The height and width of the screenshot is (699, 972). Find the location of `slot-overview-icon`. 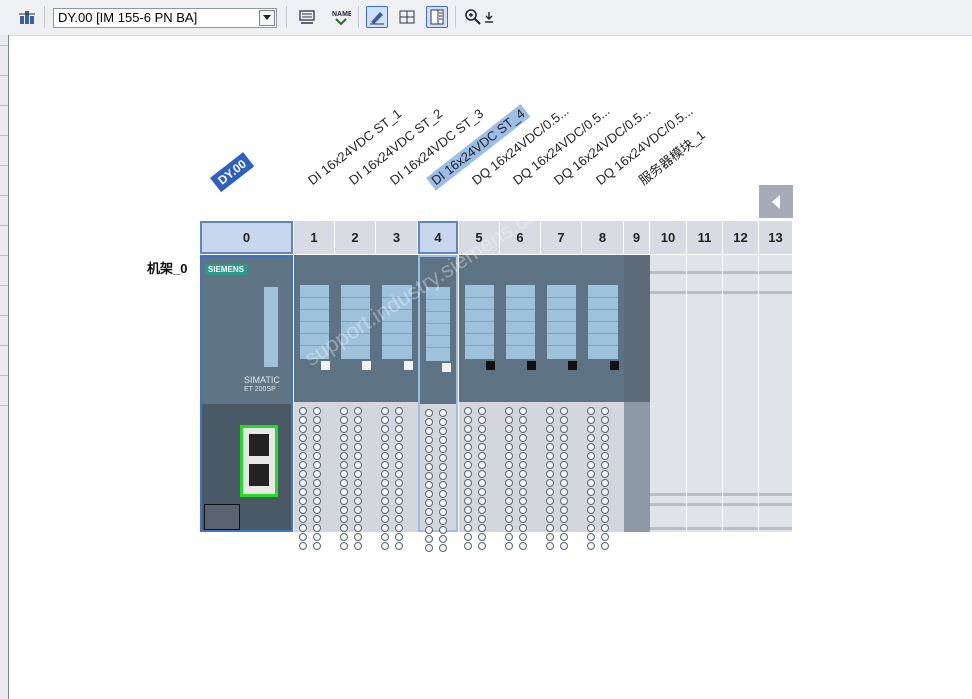

slot-overview-icon is located at coordinates (307, 17).